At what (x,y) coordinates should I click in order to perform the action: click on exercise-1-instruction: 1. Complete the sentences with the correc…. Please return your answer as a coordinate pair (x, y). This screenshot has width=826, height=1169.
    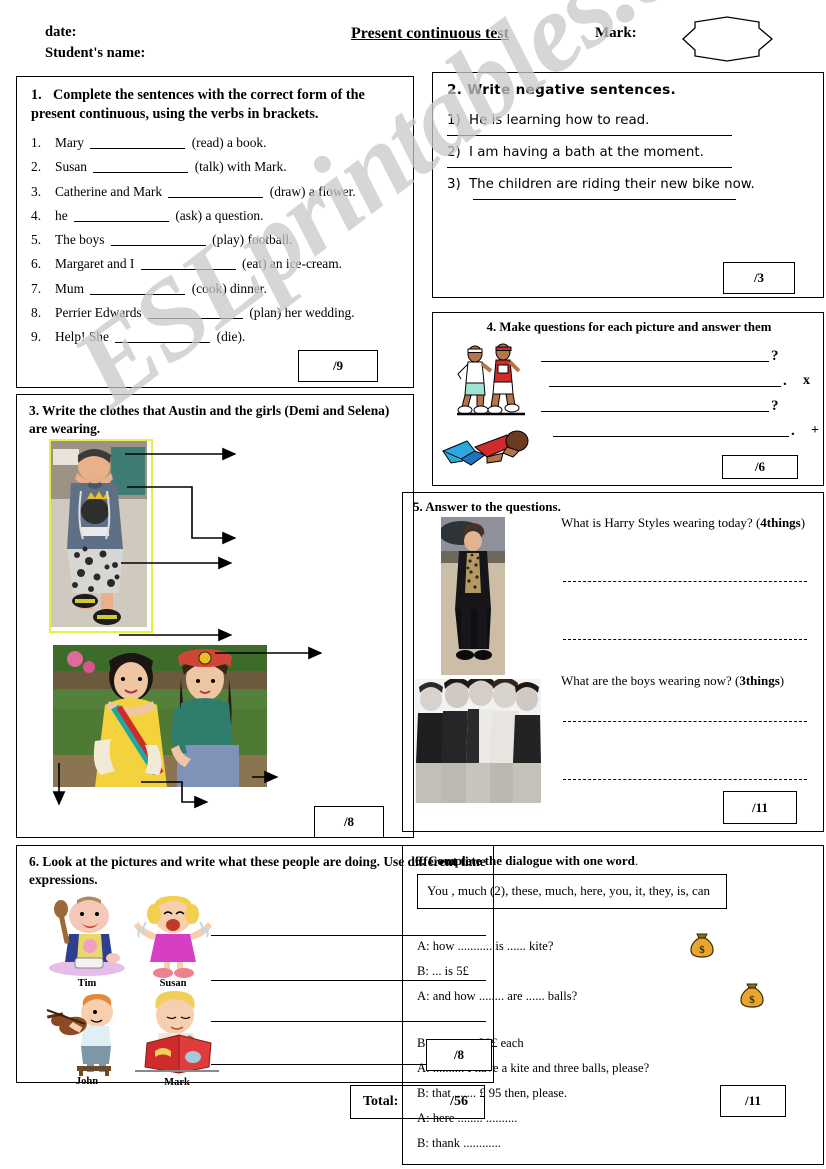
    Looking at the image, I should click on (198, 105).